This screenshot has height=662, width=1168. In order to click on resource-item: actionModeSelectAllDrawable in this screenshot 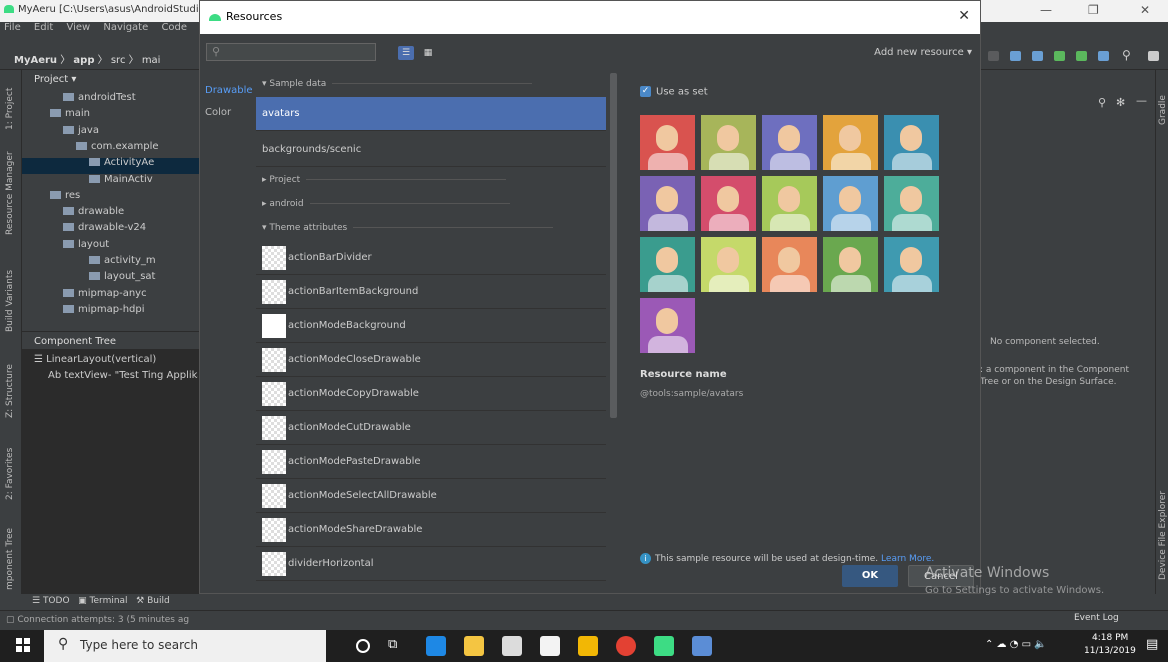, I will do `click(431, 496)`.